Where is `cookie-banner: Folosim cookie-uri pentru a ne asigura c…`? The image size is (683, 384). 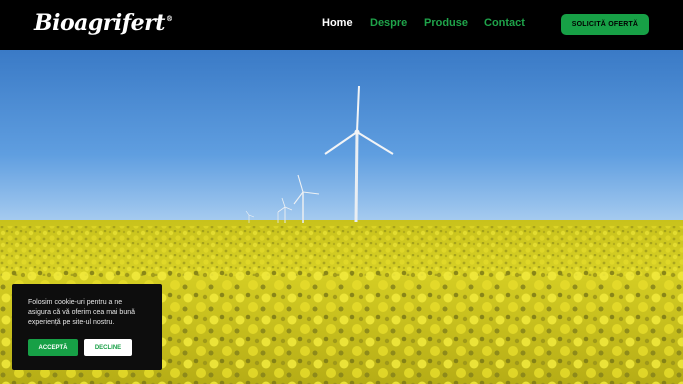
cookie-banner: Folosim cookie-uri pentru a ne asigura c… is located at coordinates (87, 327).